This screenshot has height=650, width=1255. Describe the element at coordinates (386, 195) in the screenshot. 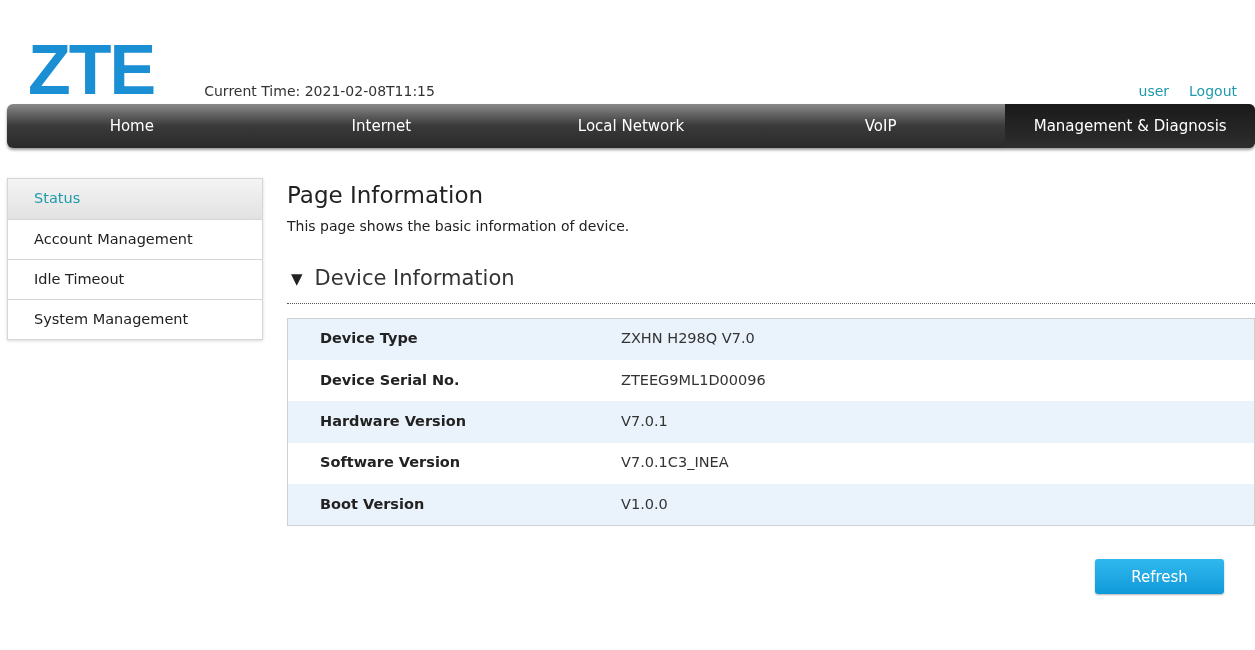

I see `page-title: Page Information` at that location.